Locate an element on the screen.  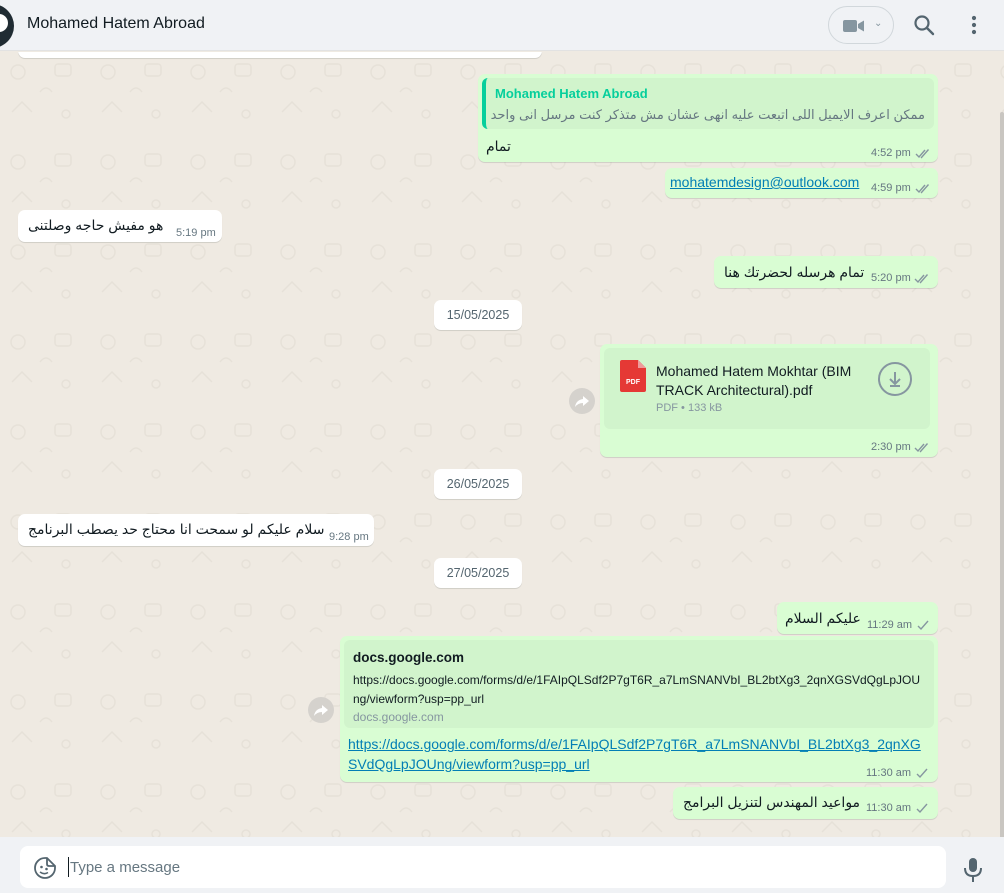
message-text: تمام هرسله لحضرتك هنا is located at coordinates (794, 272).